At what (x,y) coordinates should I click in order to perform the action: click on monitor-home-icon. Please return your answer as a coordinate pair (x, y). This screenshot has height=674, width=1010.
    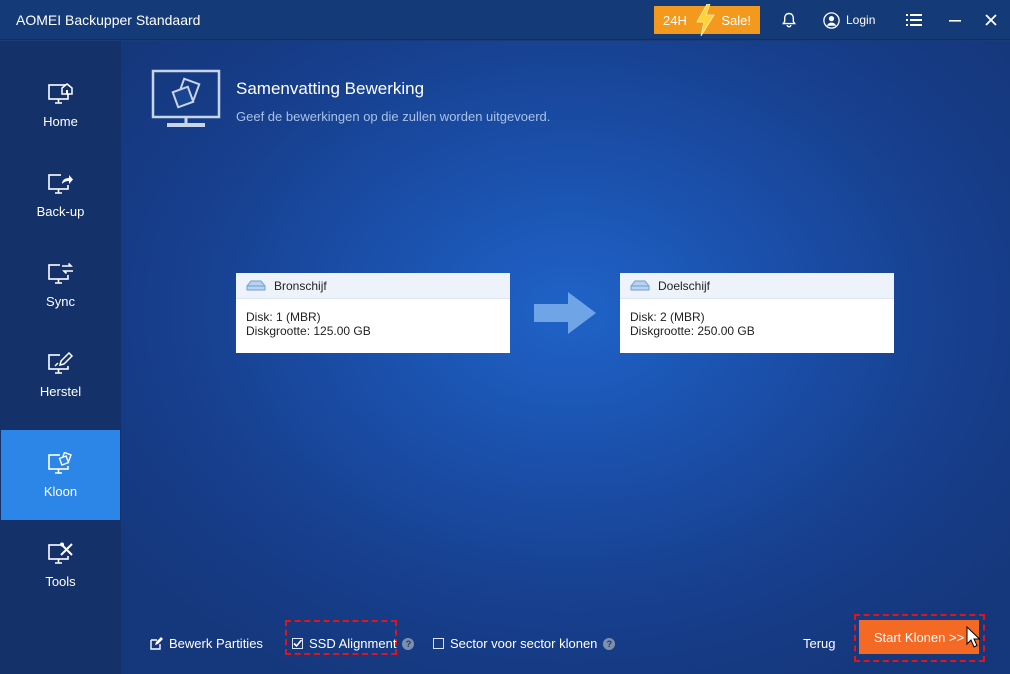
    Looking at the image, I should click on (60, 93).